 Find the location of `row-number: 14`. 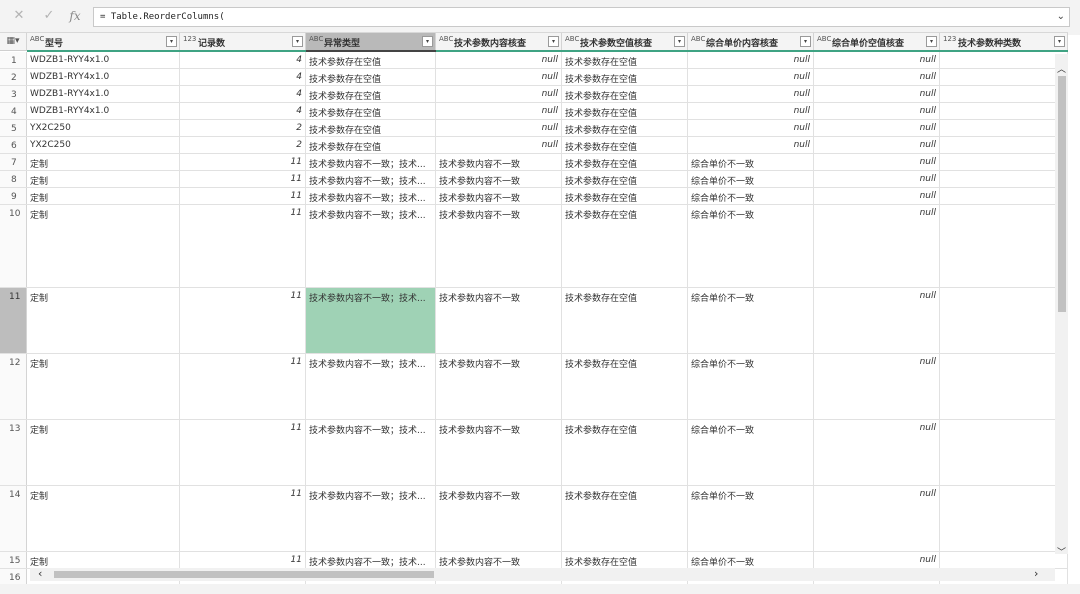

row-number: 14 is located at coordinates (13, 518).